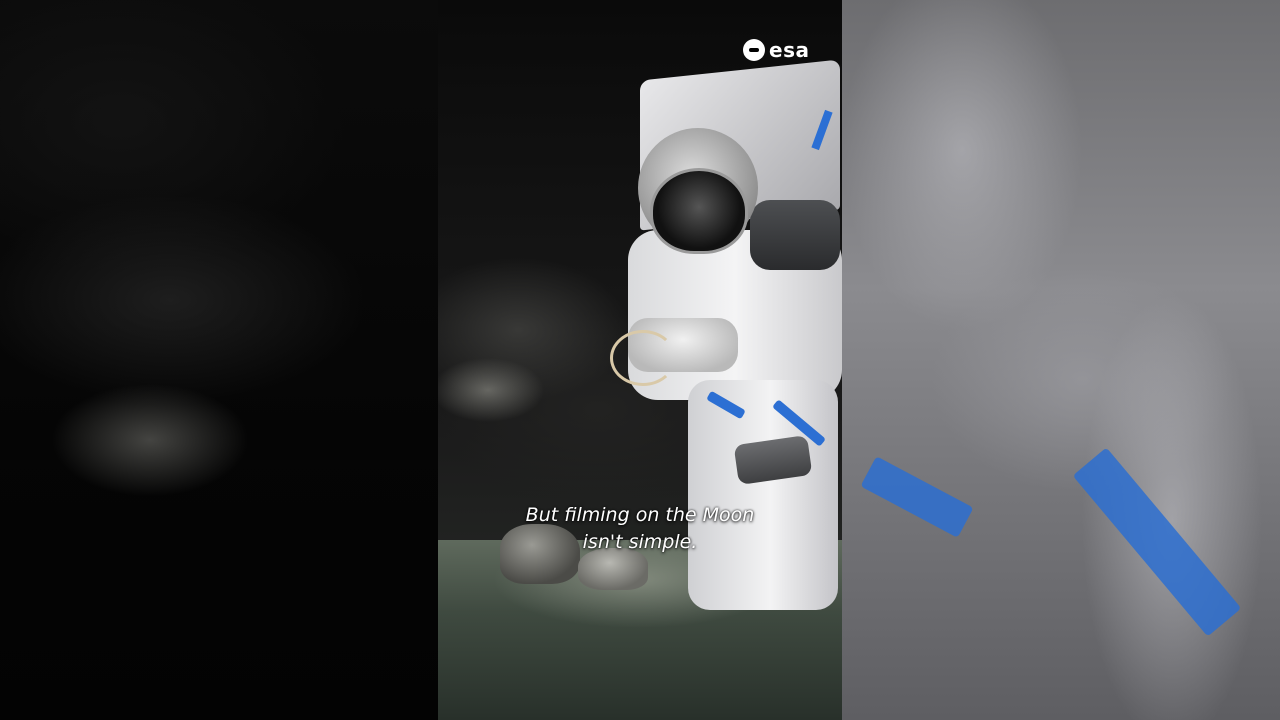 Image resolution: width=1280 pixels, height=720 pixels. I want to click on esa-logo: esa, so click(776, 50).